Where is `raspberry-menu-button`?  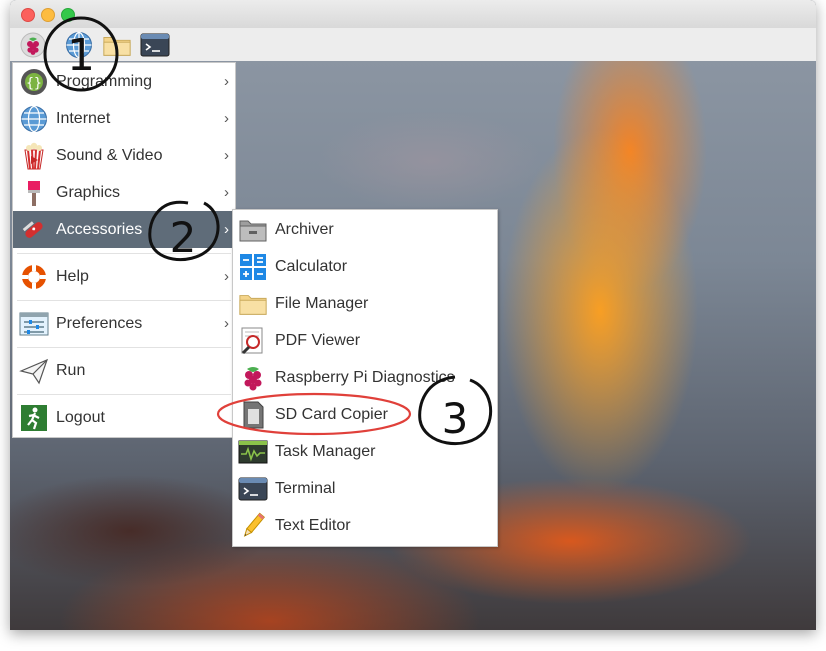 raspberry-menu-button is located at coordinates (33, 45).